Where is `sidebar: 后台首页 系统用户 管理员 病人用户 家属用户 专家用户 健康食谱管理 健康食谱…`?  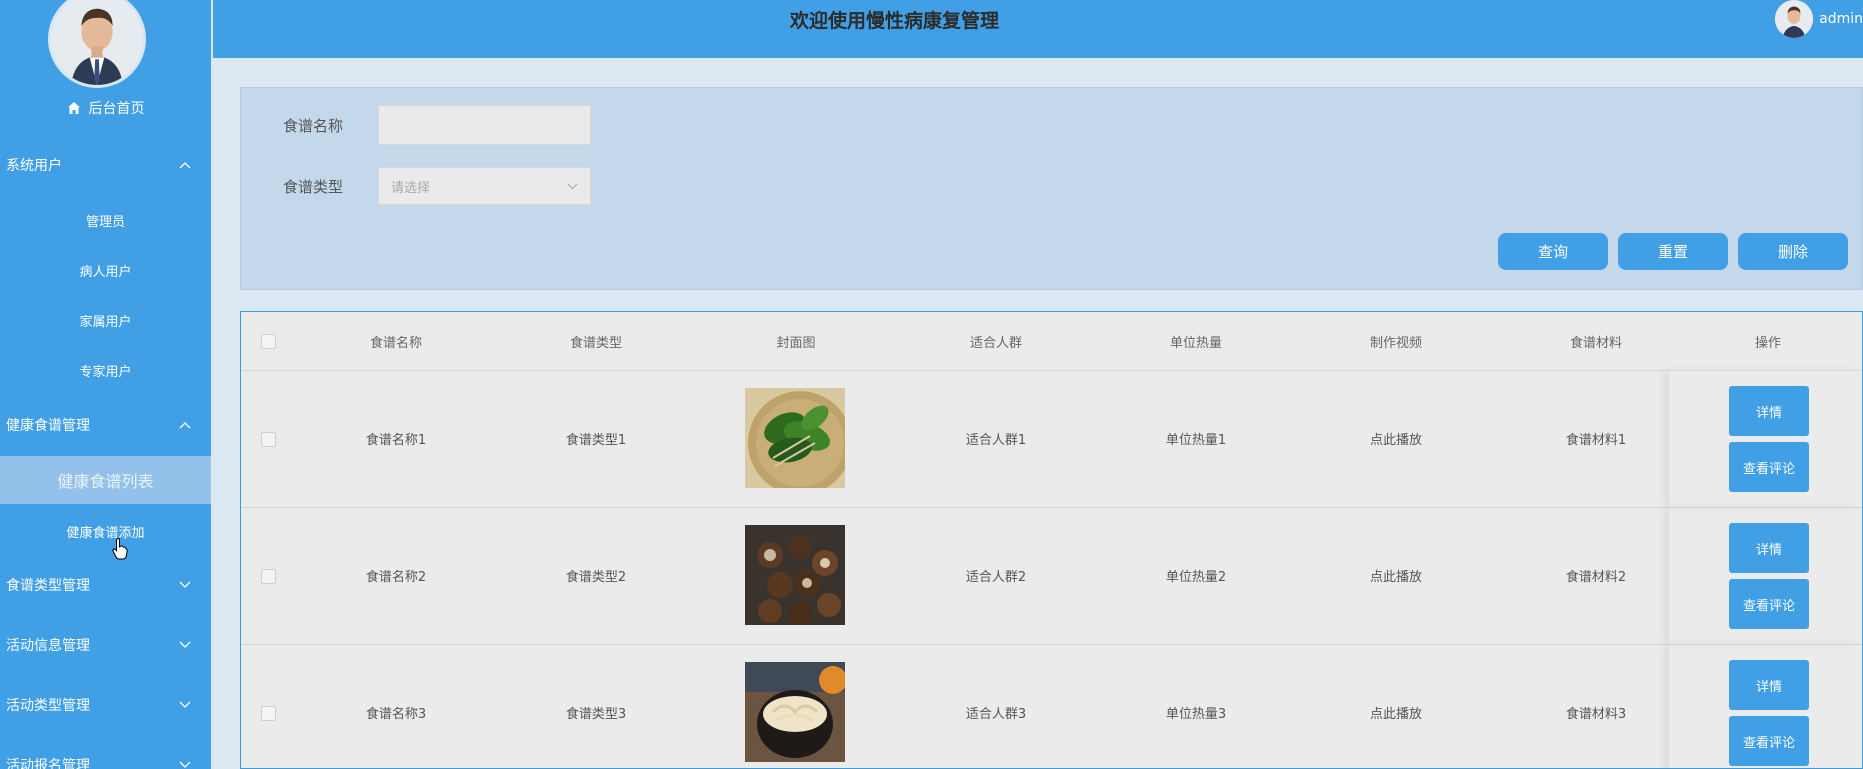 sidebar: 后台首页 系统用户 管理员 病人用户 家属用户 专家用户 健康食谱管理 健康食谱… is located at coordinates (105, 384).